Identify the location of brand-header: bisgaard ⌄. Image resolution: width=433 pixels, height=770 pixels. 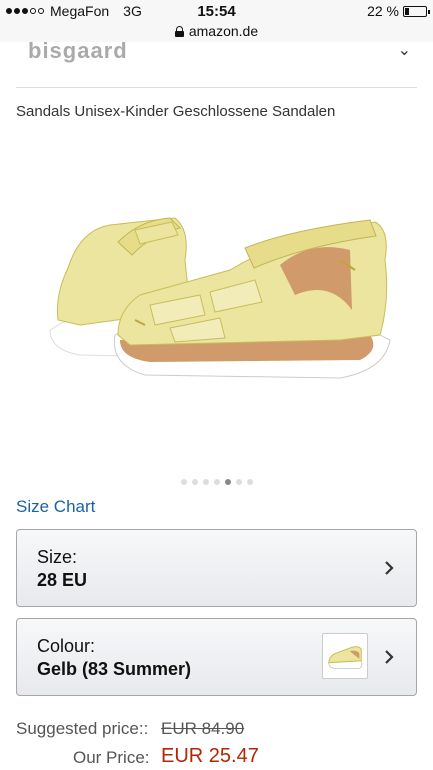
(216, 65).